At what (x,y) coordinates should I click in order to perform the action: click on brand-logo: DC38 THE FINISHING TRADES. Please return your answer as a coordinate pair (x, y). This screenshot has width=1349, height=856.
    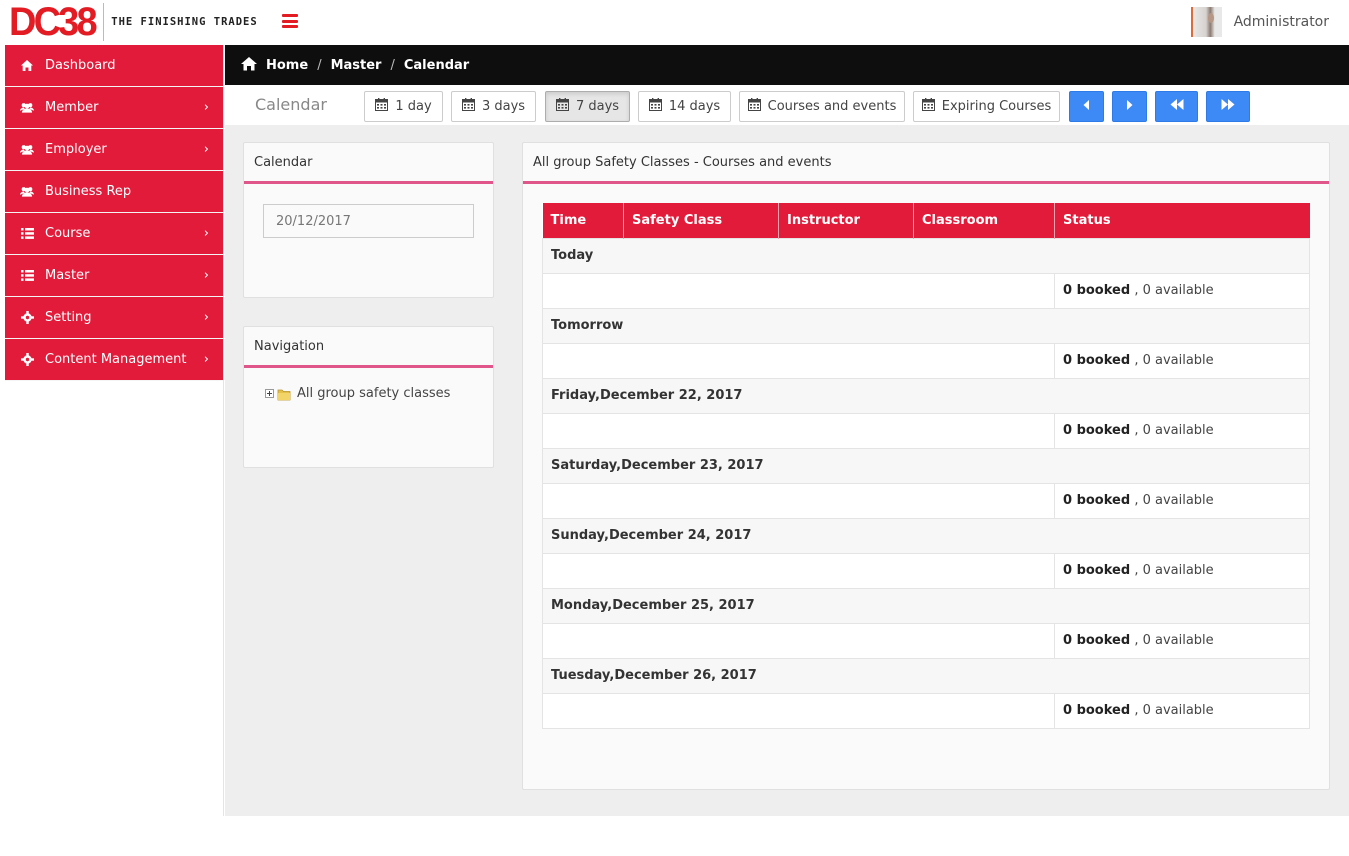
    Looking at the image, I should click on (133, 22).